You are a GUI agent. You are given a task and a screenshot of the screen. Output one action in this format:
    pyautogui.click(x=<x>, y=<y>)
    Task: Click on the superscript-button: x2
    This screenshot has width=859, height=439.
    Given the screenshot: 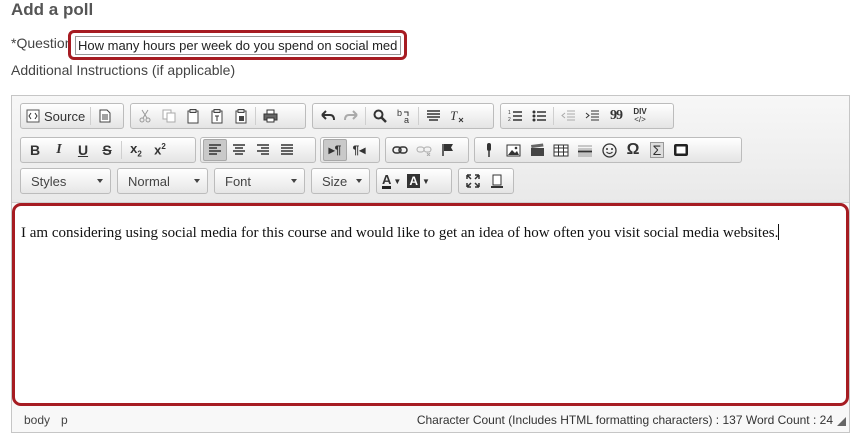 What is the action you would take?
    pyautogui.click(x=160, y=150)
    